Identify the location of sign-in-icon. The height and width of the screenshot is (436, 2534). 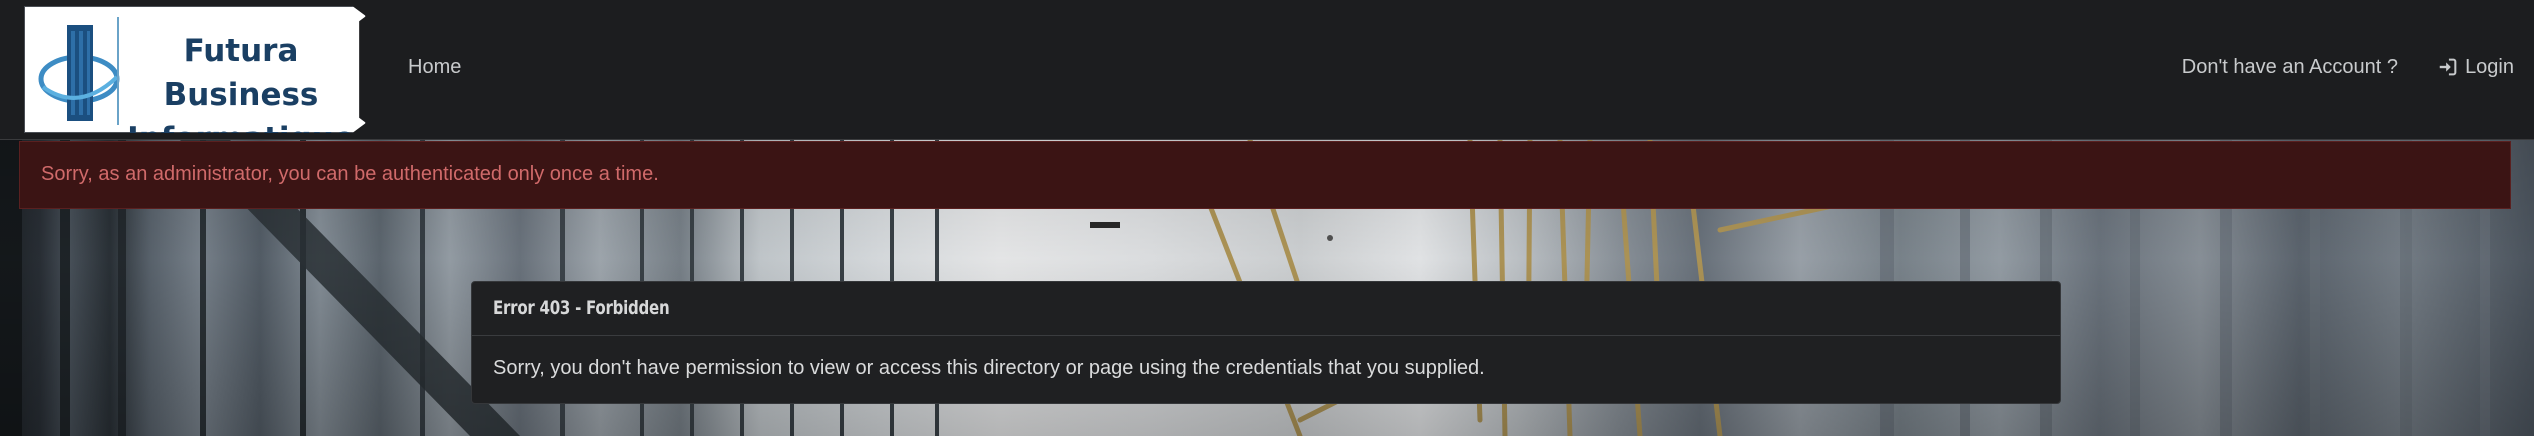
(2448, 67).